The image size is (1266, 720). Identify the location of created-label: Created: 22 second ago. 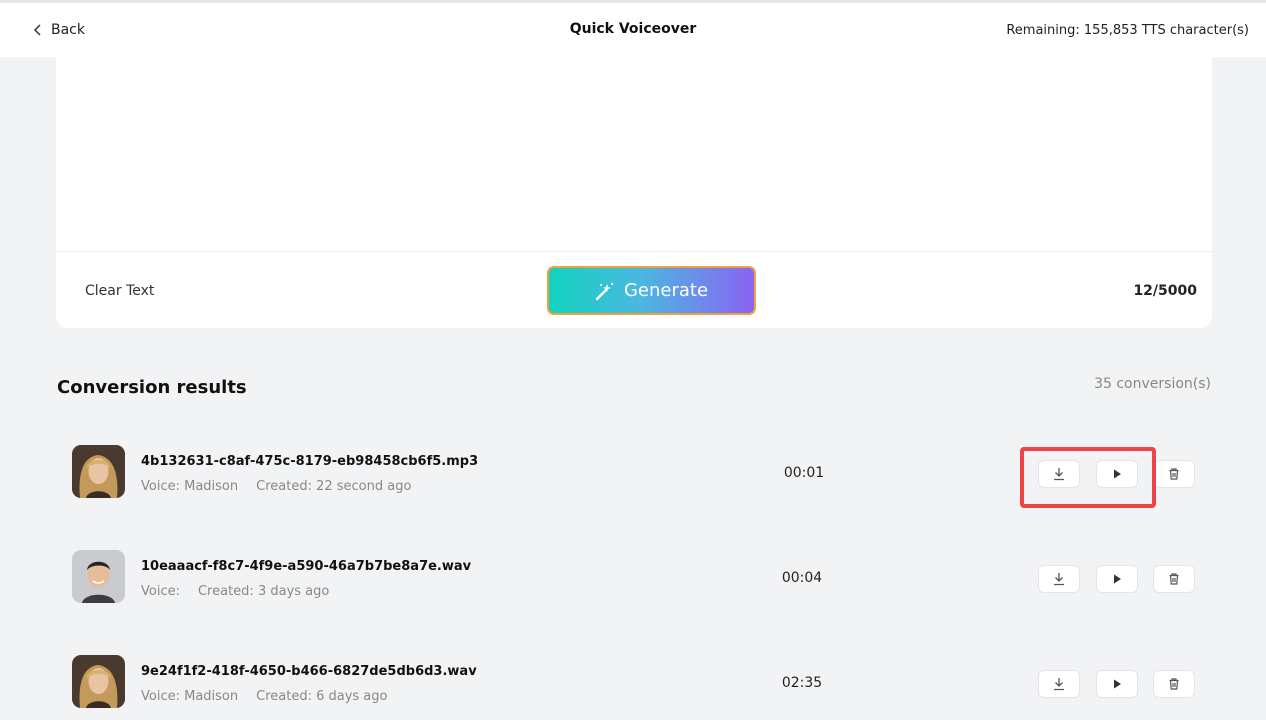
(334, 486).